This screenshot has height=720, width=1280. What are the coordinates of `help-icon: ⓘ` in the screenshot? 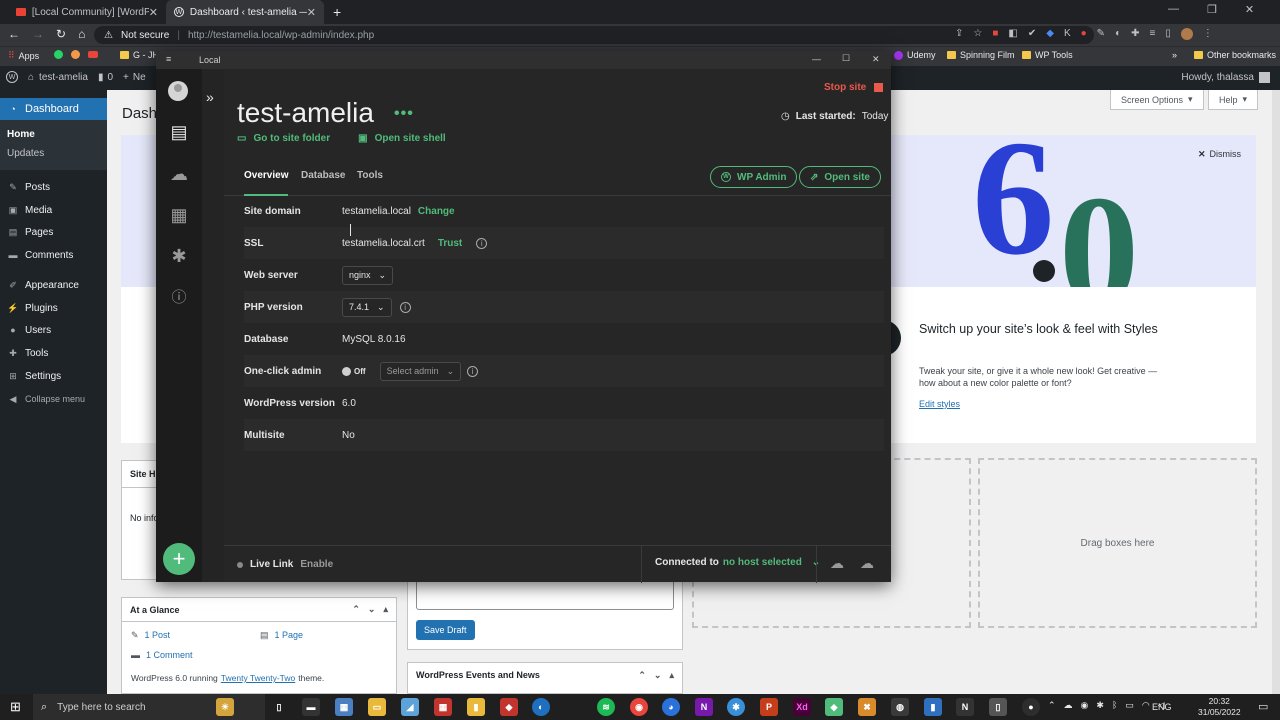 It's located at (179, 296).